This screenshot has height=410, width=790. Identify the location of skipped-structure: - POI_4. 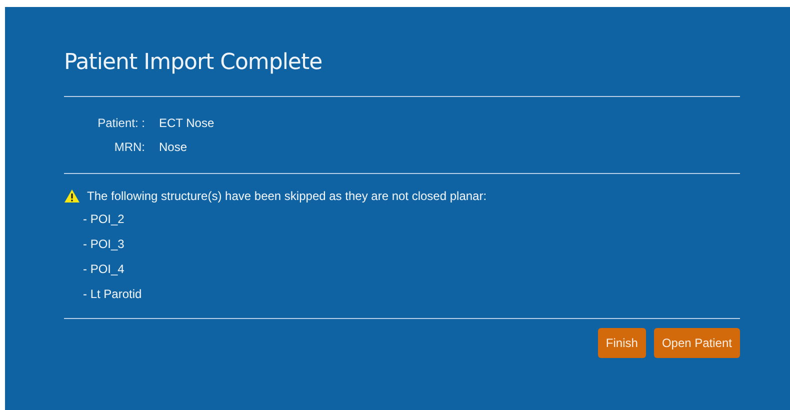
(103, 269).